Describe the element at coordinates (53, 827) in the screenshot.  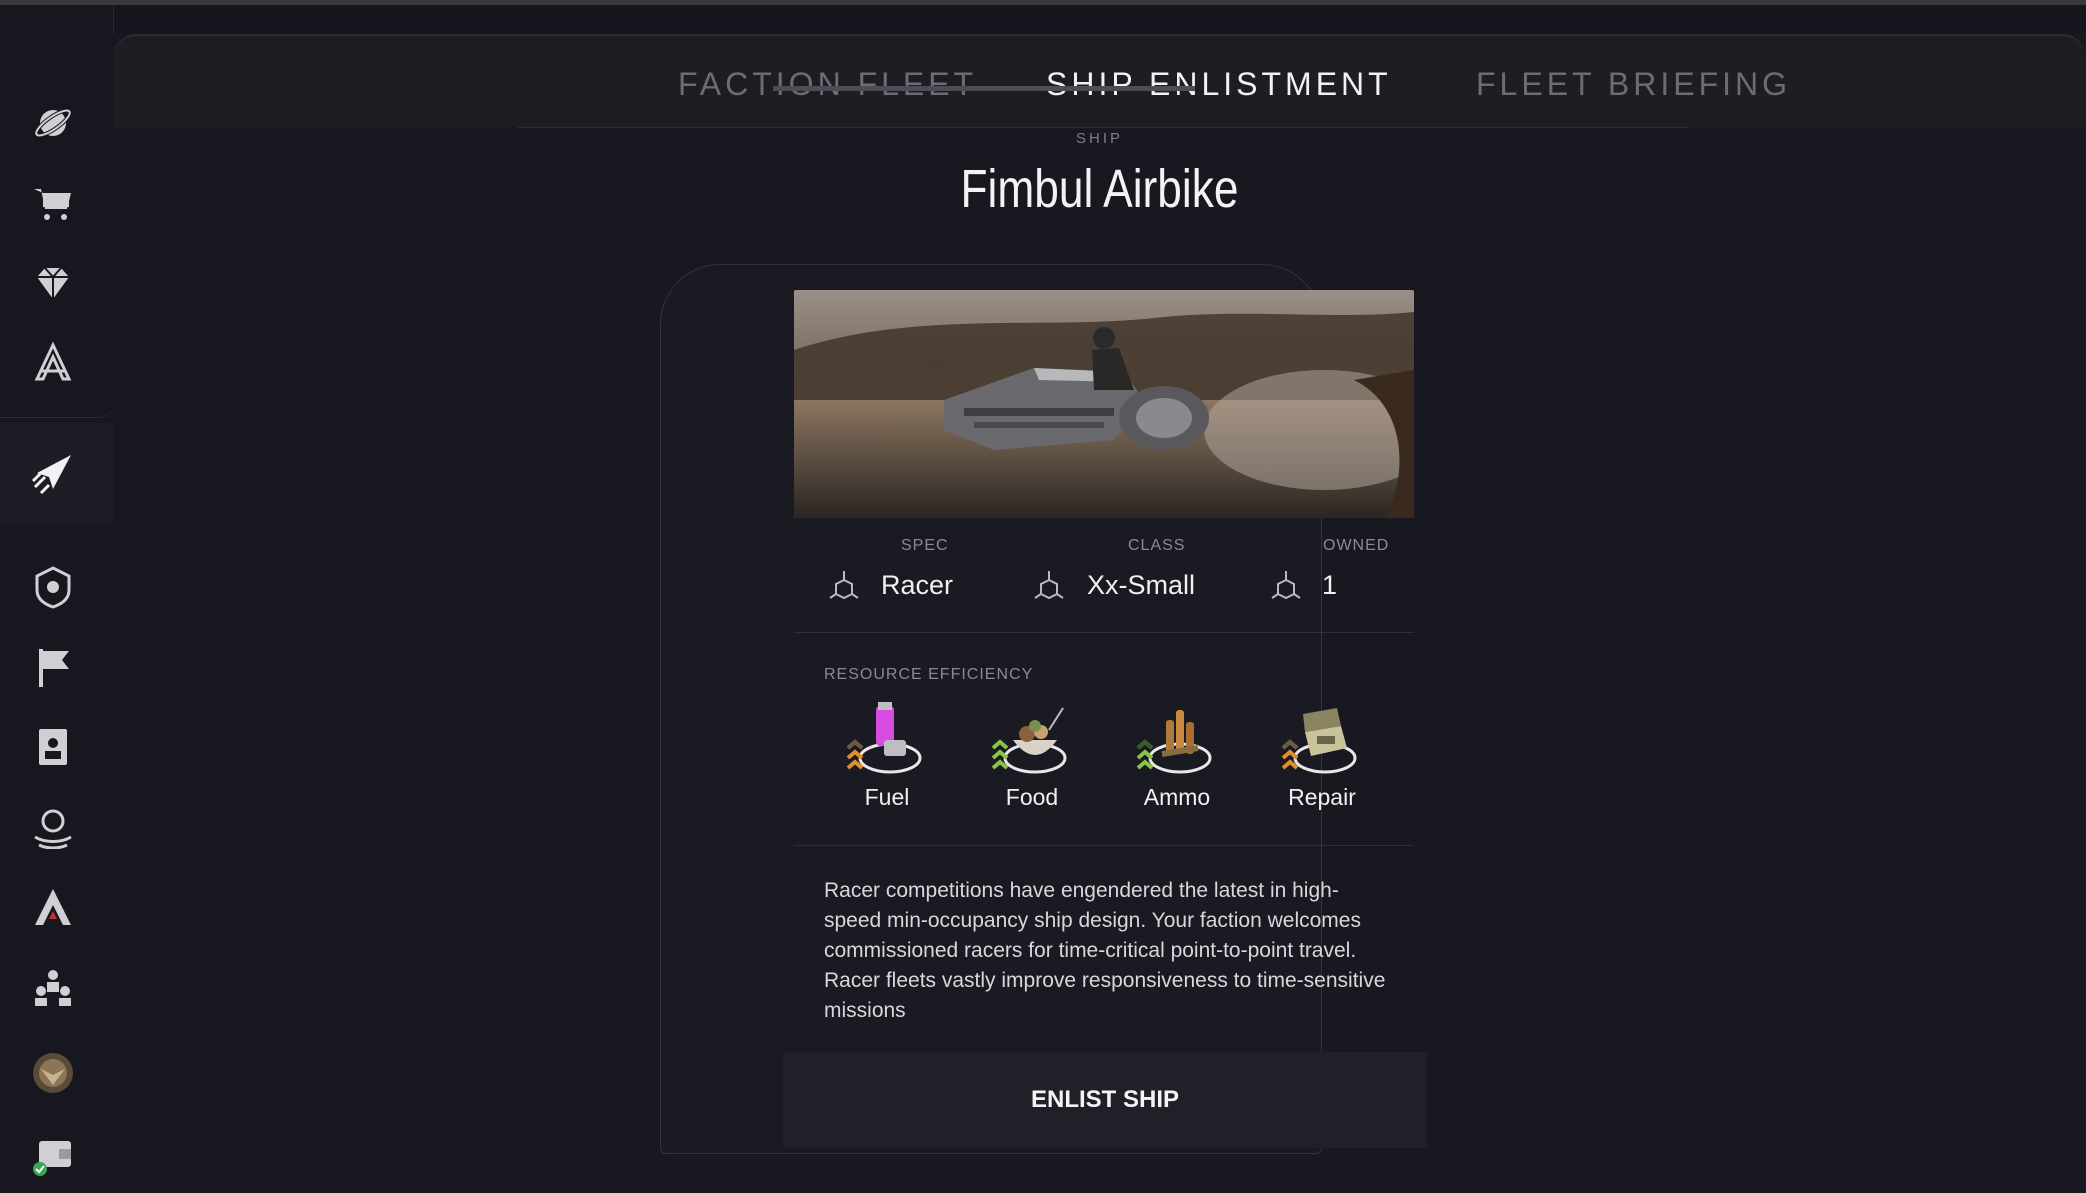
I see `guild-icon` at that location.